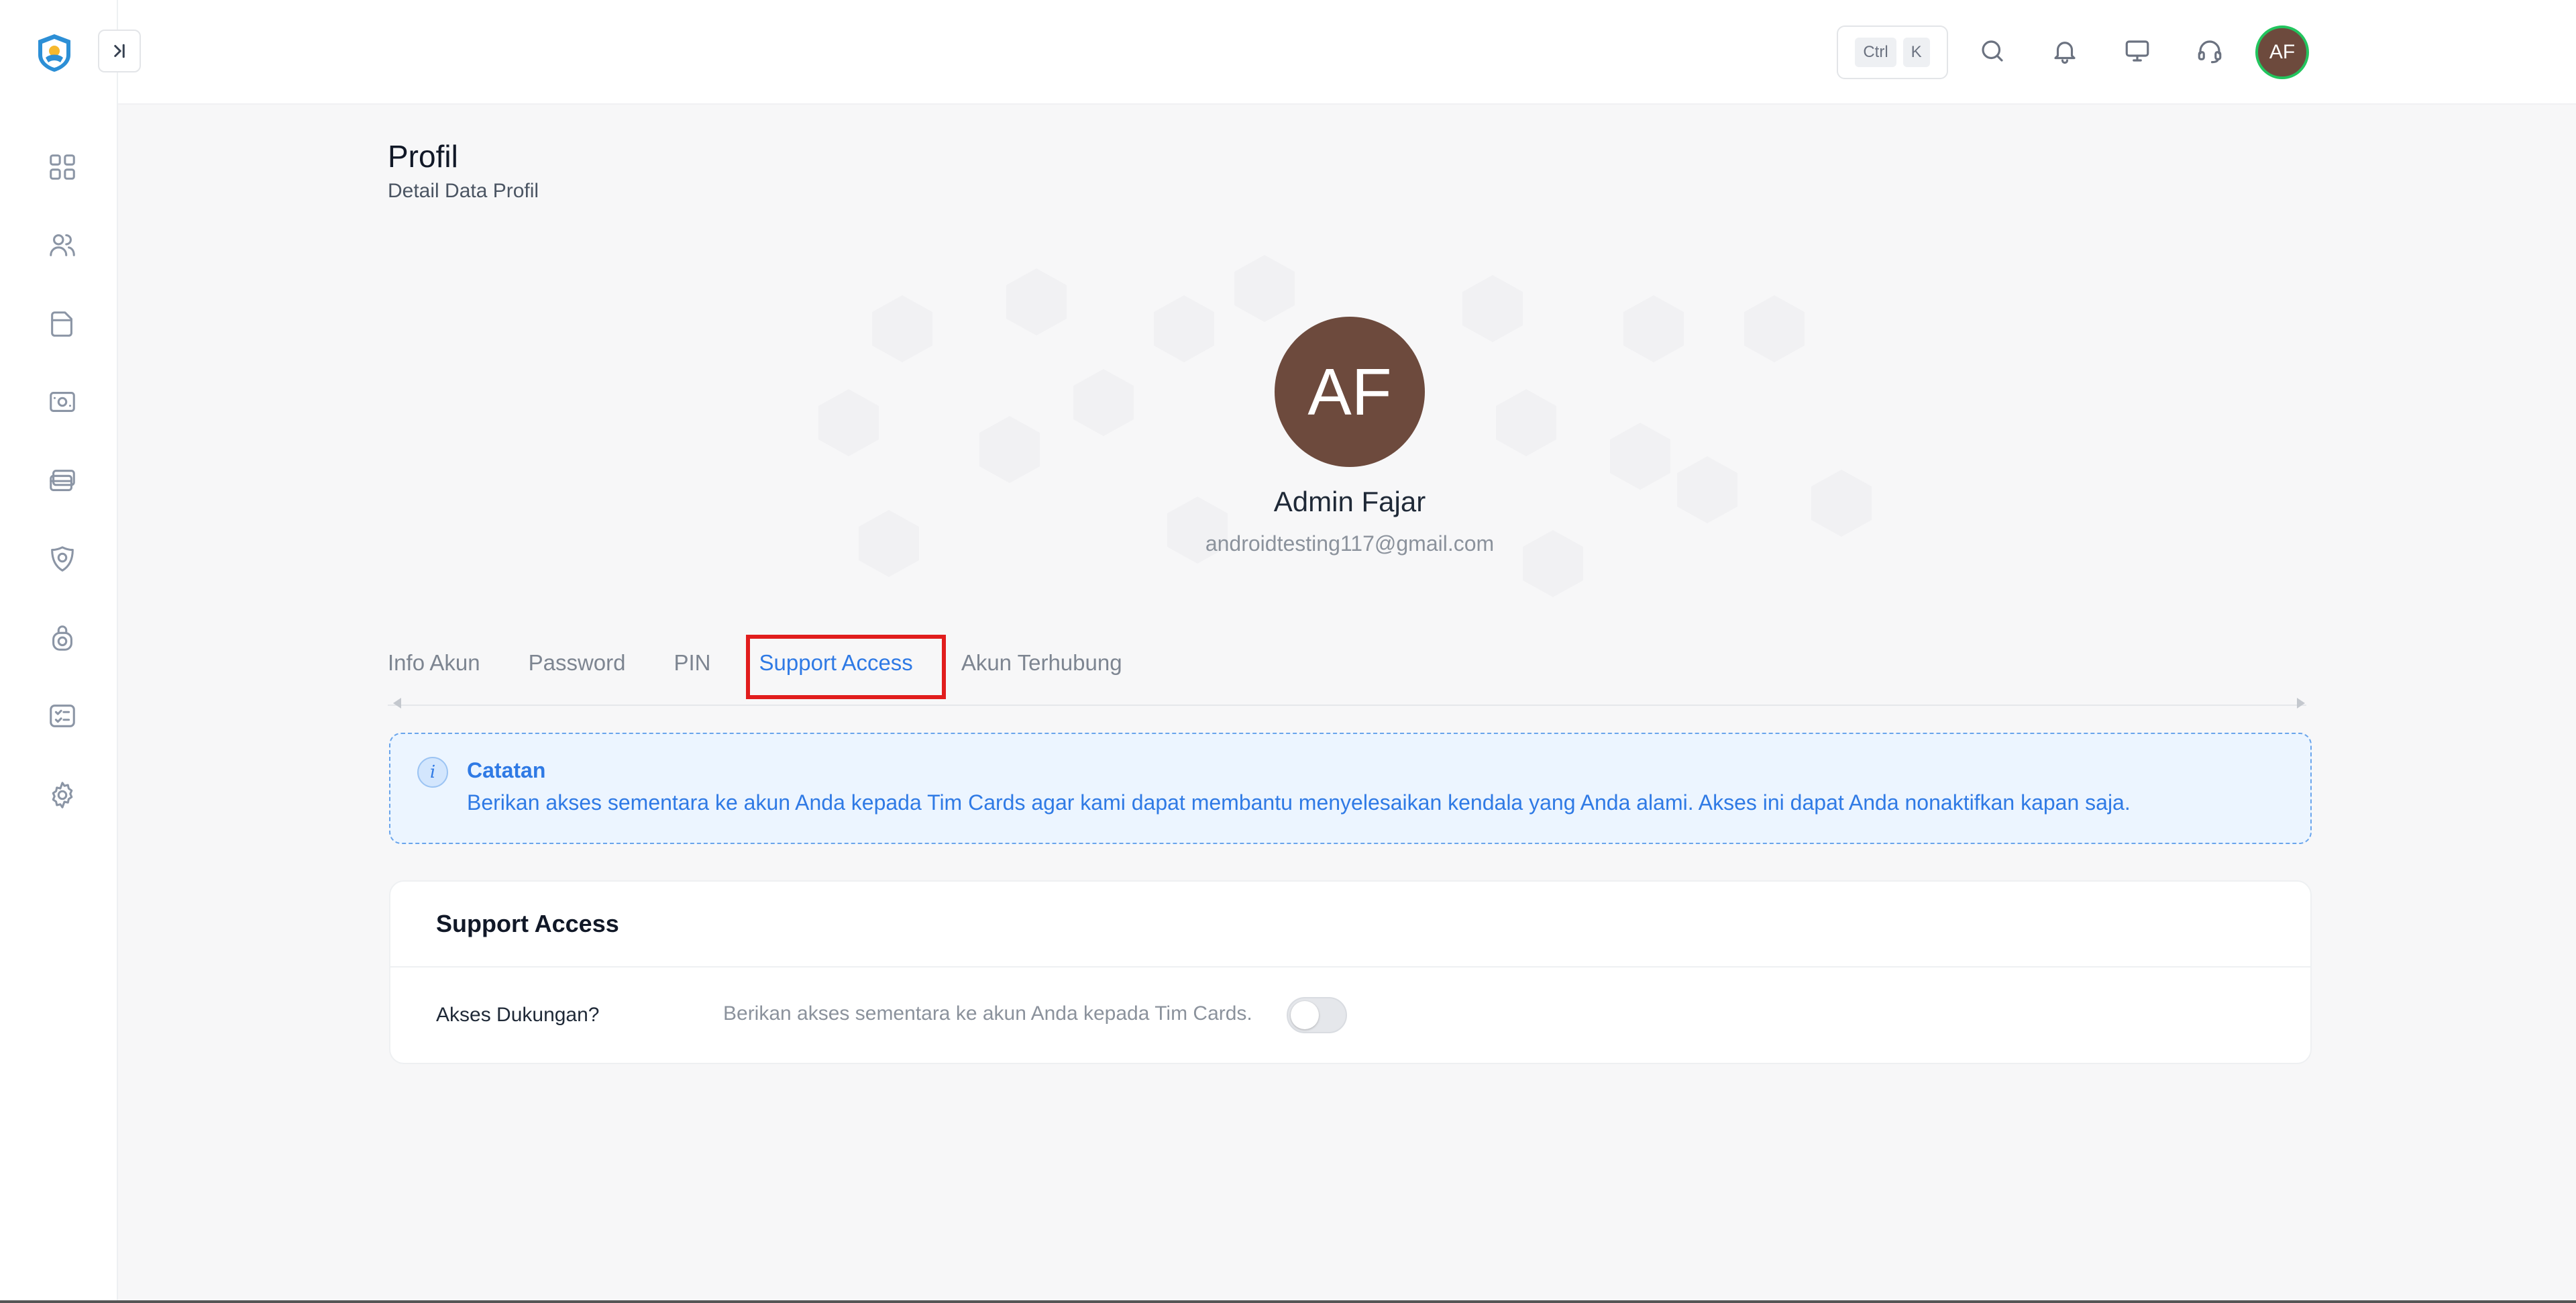 Image resolution: width=2576 pixels, height=1303 pixels. I want to click on badge-icon, so click(62, 559).